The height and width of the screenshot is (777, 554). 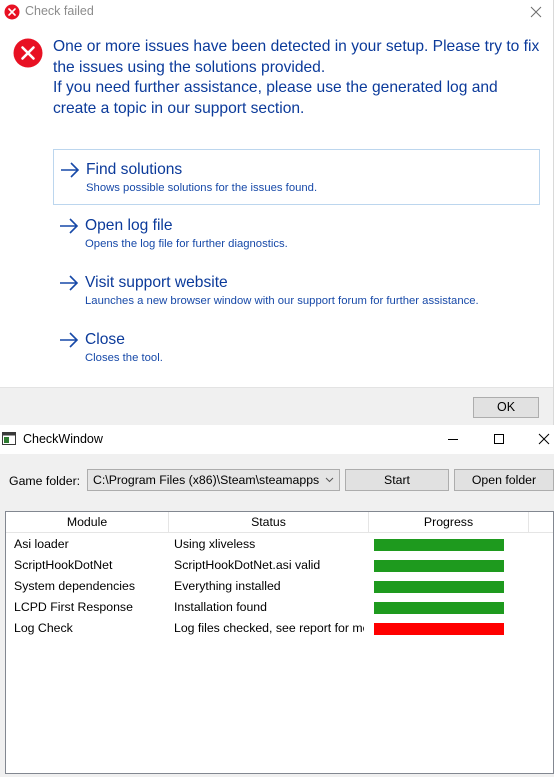 What do you see at coordinates (87, 522) in the screenshot?
I see `column-header-module: Module` at bounding box center [87, 522].